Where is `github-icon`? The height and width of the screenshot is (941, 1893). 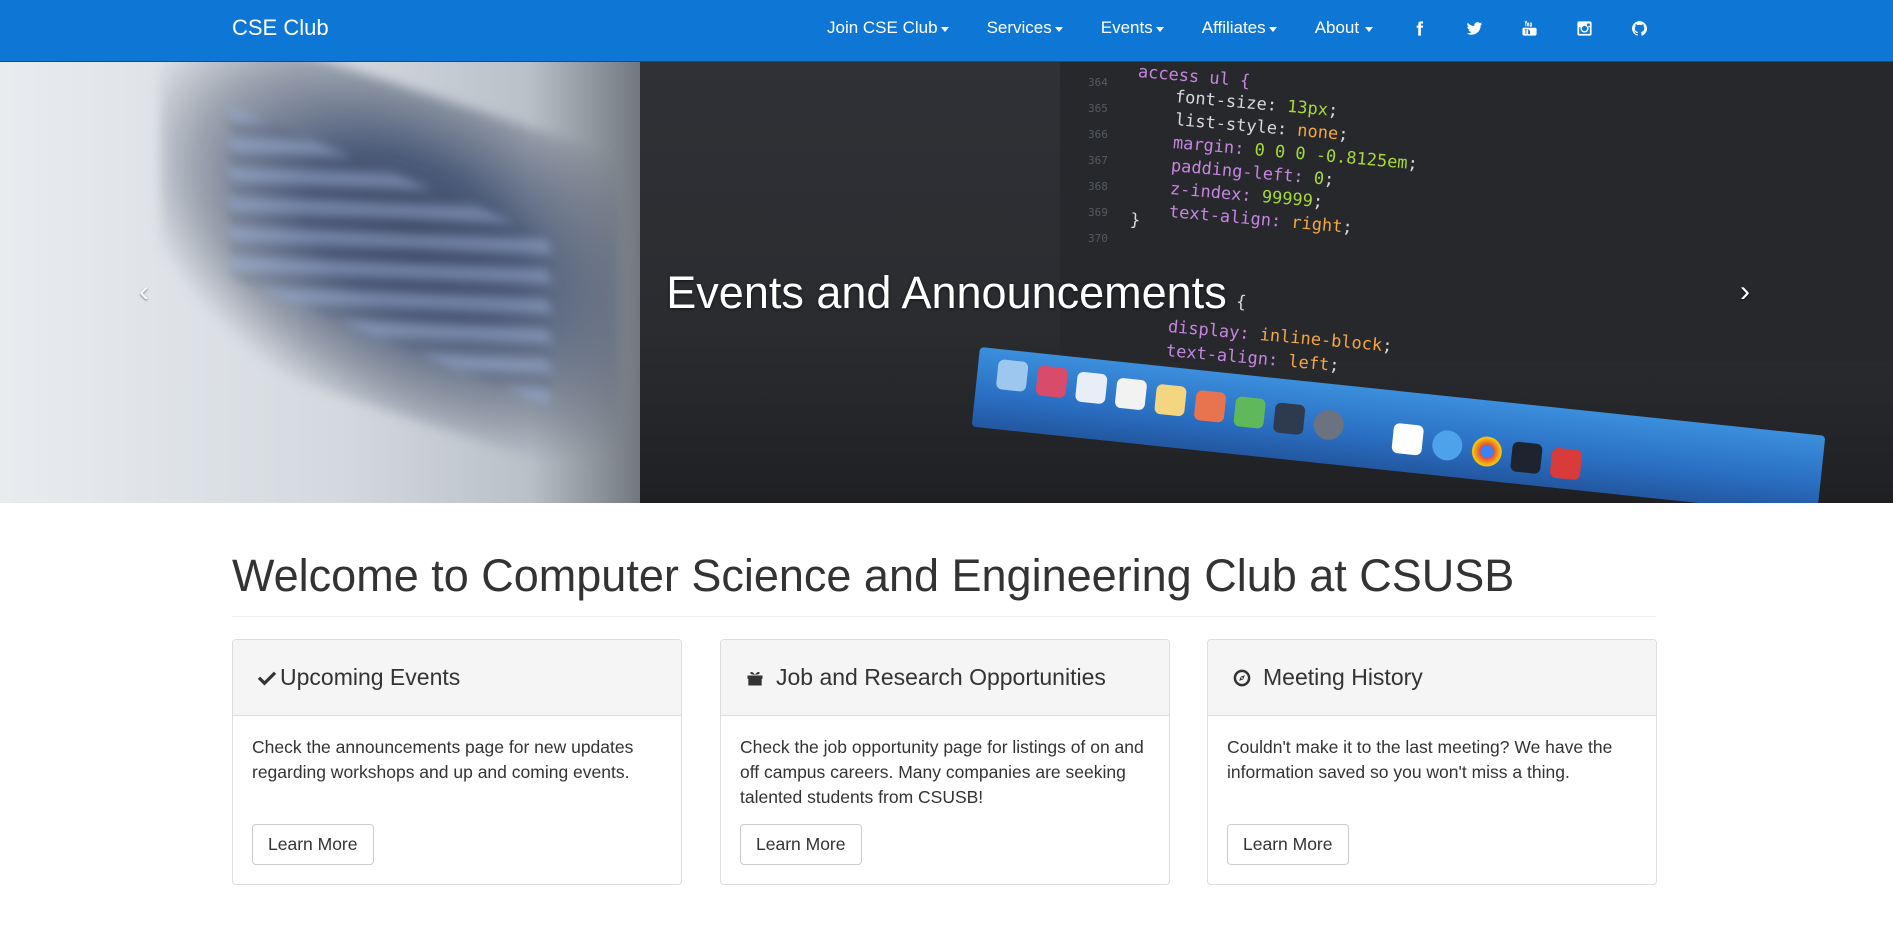 github-icon is located at coordinates (1639, 28).